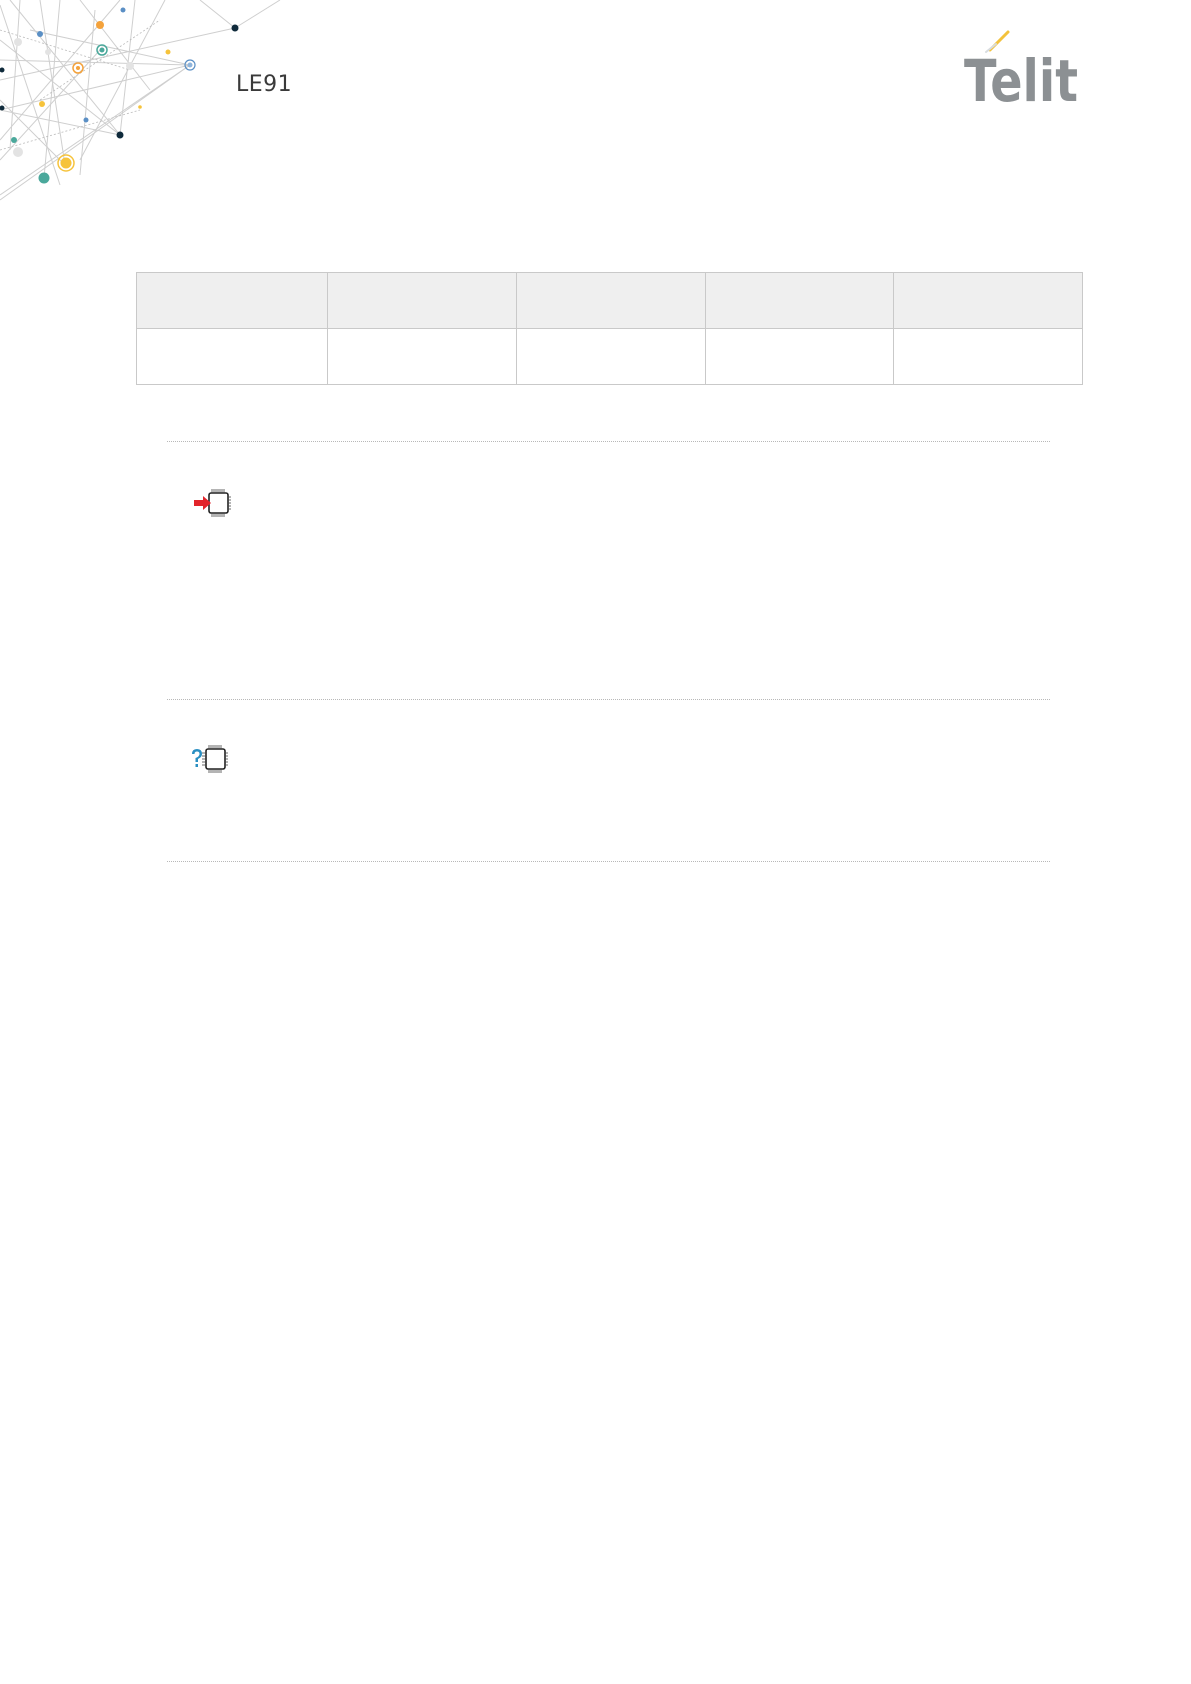  I want to click on table-row, so click(609, 356).